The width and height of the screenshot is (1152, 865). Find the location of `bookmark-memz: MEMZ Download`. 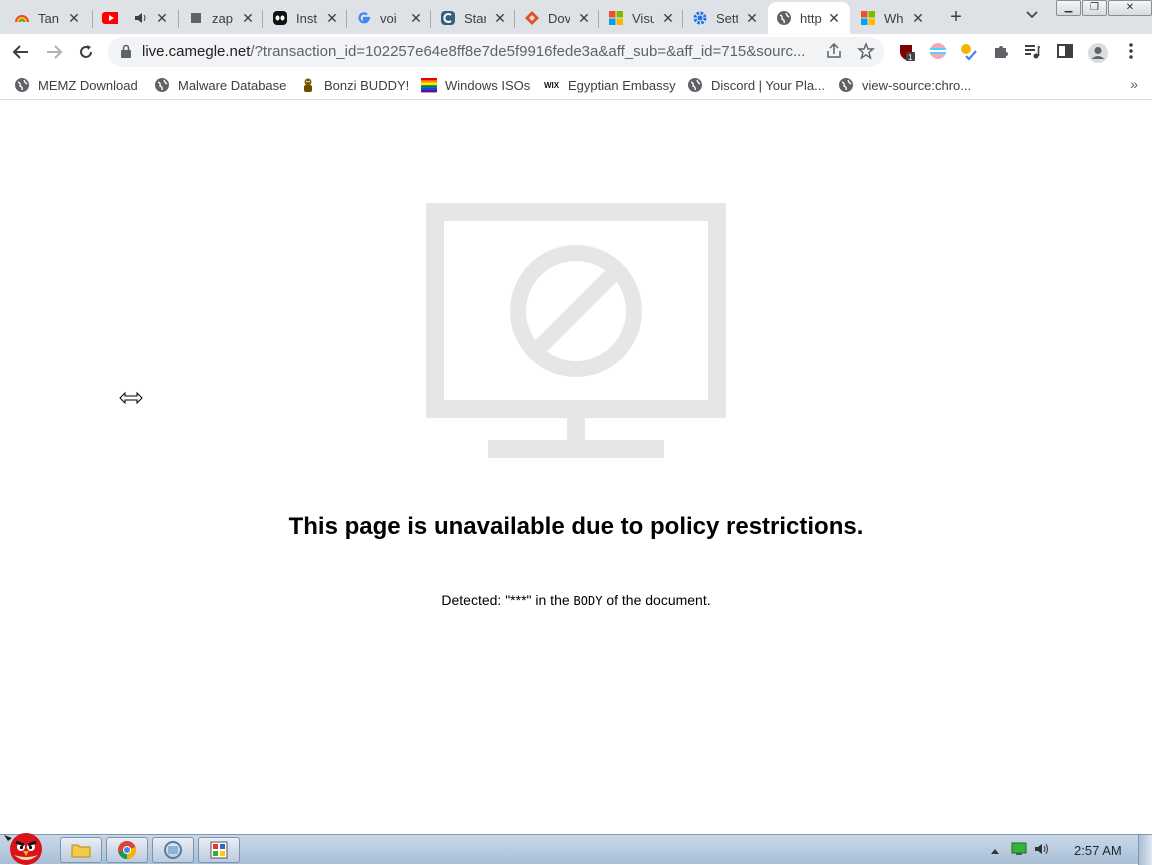

bookmark-memz: MEMZ Download is located at coordinates (76, 85).